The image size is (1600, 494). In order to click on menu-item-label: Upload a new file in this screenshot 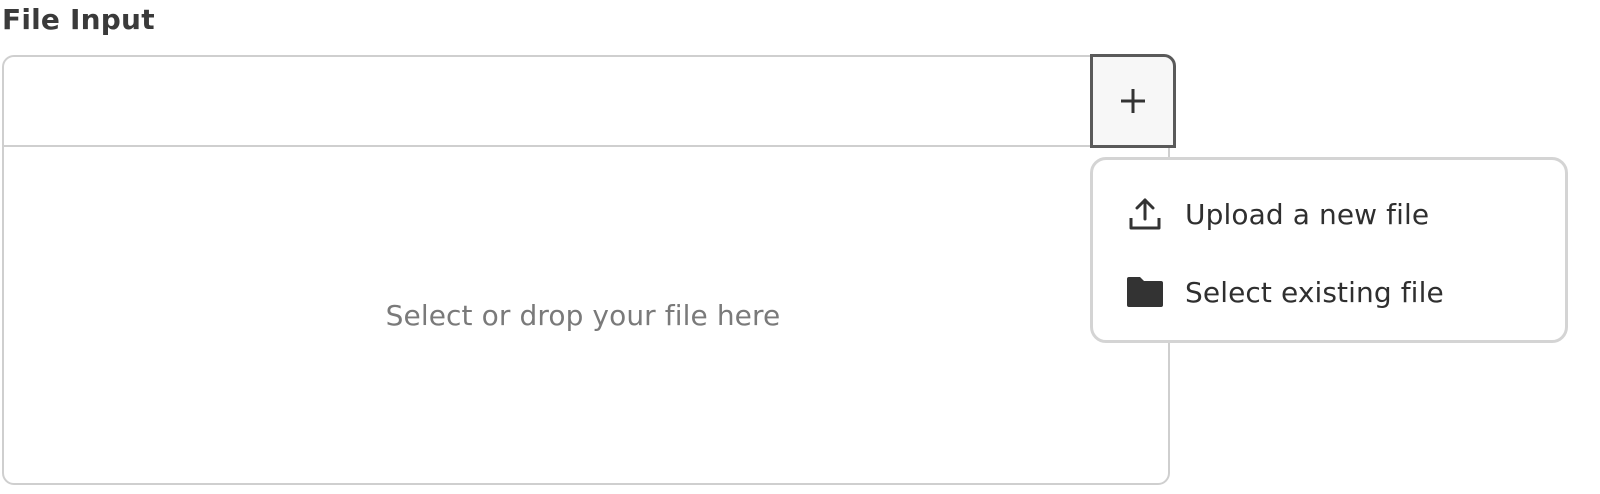, I will do `click(1307, 214)`.